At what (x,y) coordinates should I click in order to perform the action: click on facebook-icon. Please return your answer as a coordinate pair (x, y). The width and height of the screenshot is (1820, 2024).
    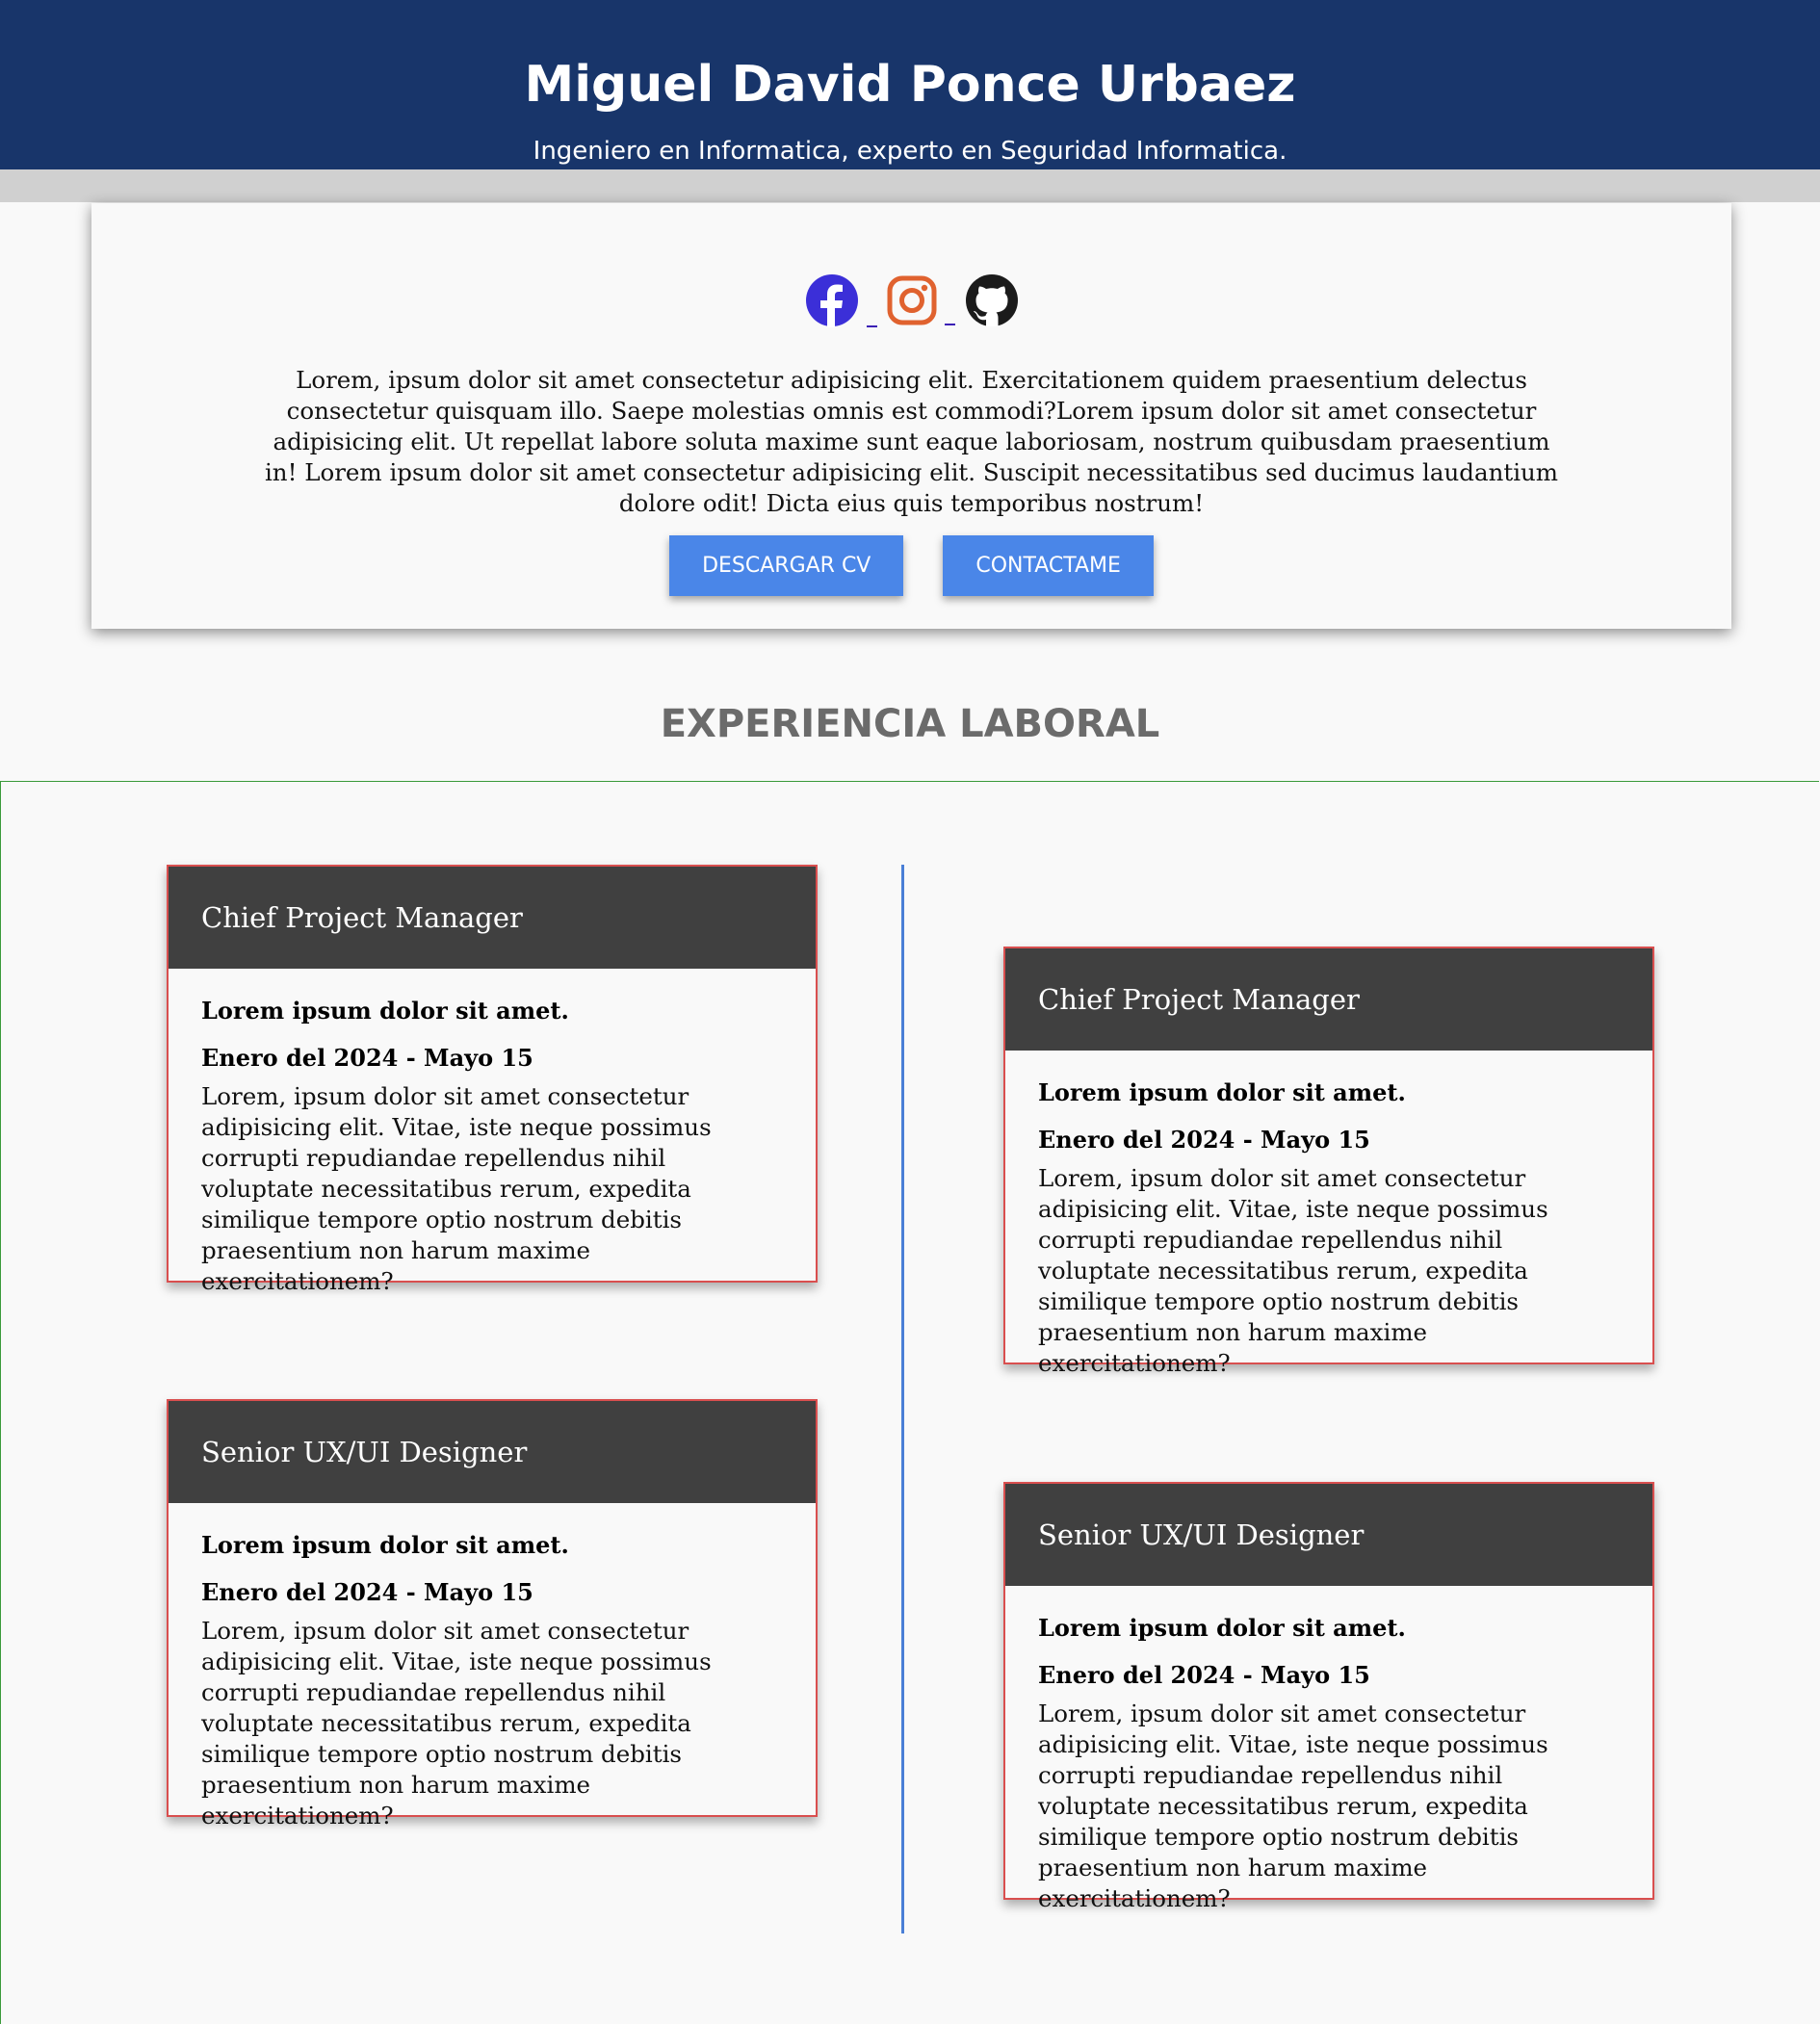
    Looking at the image, I should click on (832, 302).